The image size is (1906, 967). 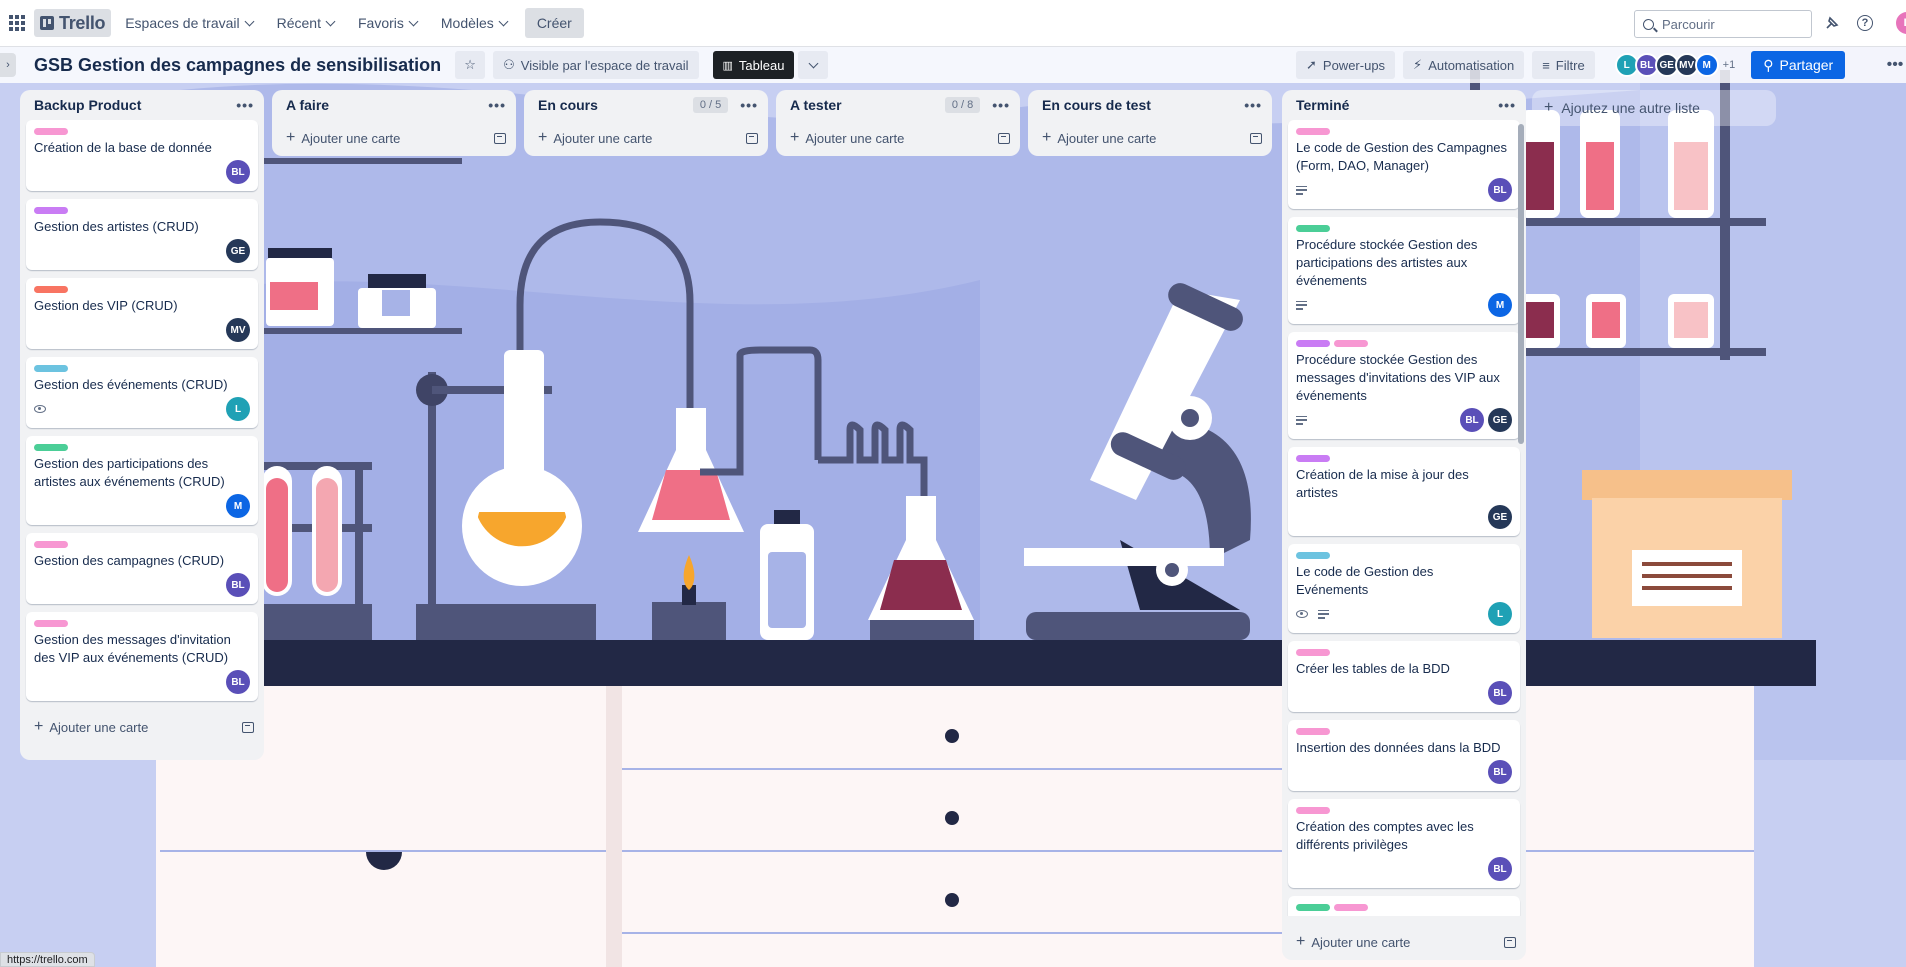 What do you see at coordinates (8, 65) in the screenshot?
I see `sidebar-expand-button: ›` at bounding box center [8, 65].